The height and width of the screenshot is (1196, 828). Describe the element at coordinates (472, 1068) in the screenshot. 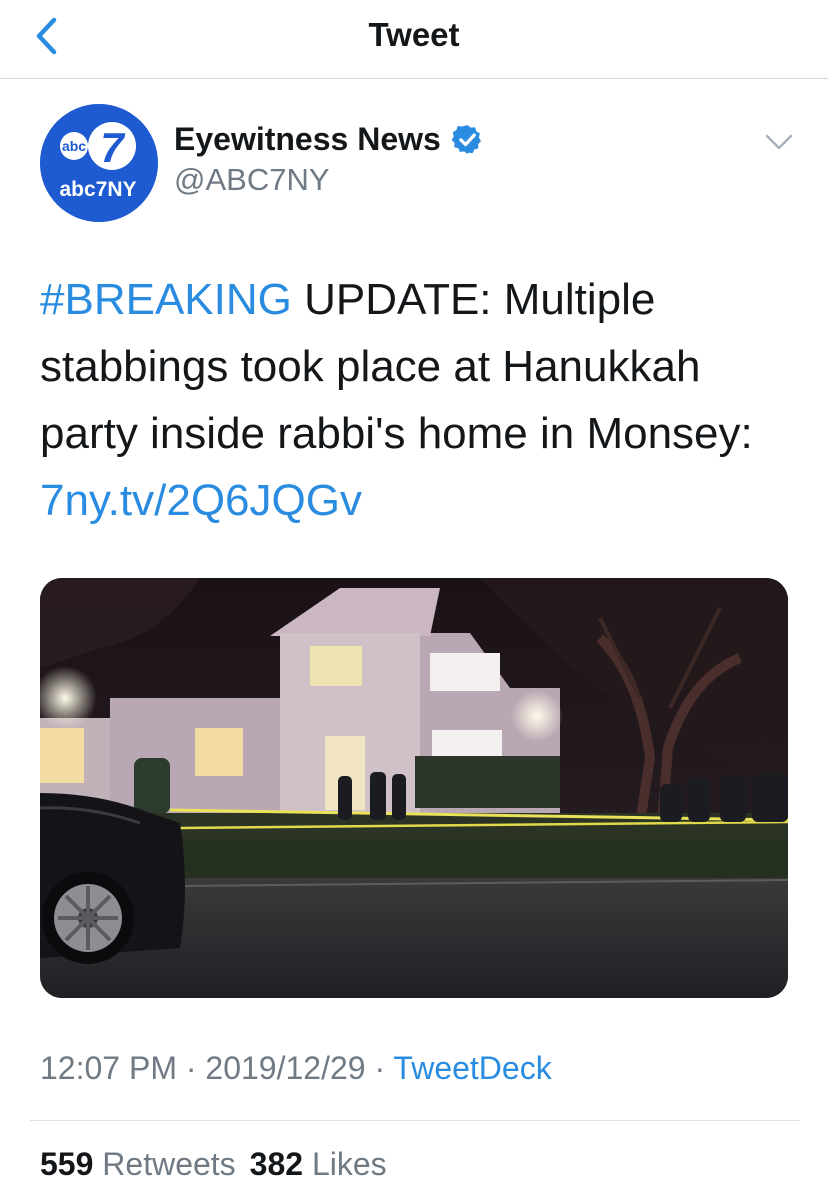

I see `tweet-source-link: TweetDeck` at that location.